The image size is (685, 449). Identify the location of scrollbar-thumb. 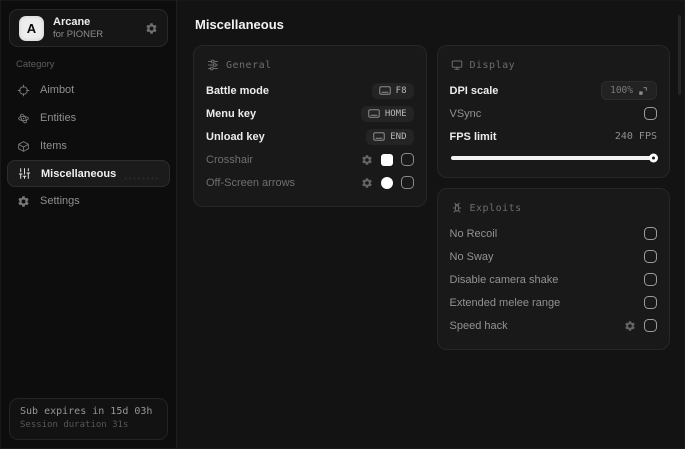
(679, 55).